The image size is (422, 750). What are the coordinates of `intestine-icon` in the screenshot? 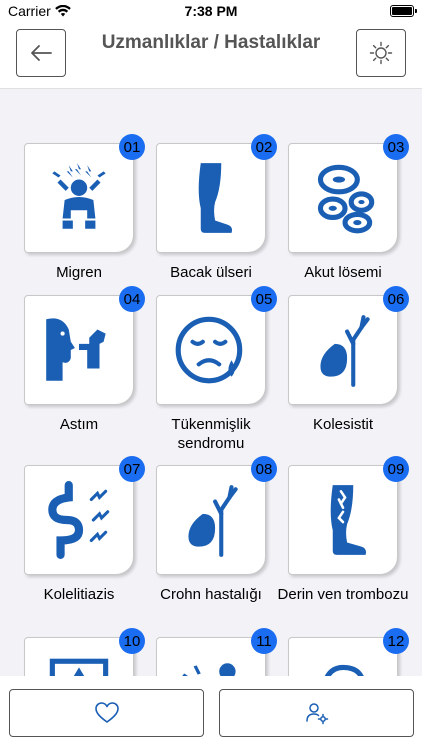 It's located at (79, 520).